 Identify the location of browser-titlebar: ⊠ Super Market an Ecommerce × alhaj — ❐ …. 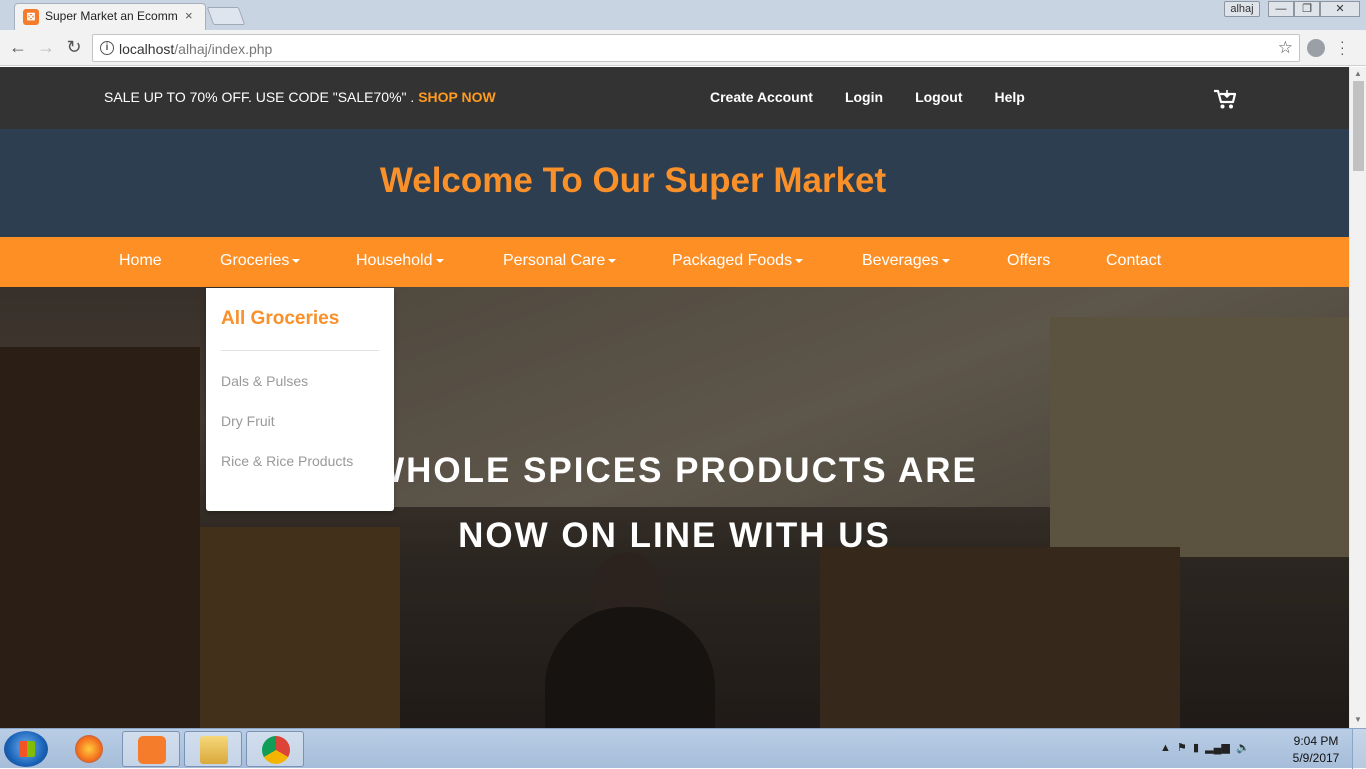
(683, 15).